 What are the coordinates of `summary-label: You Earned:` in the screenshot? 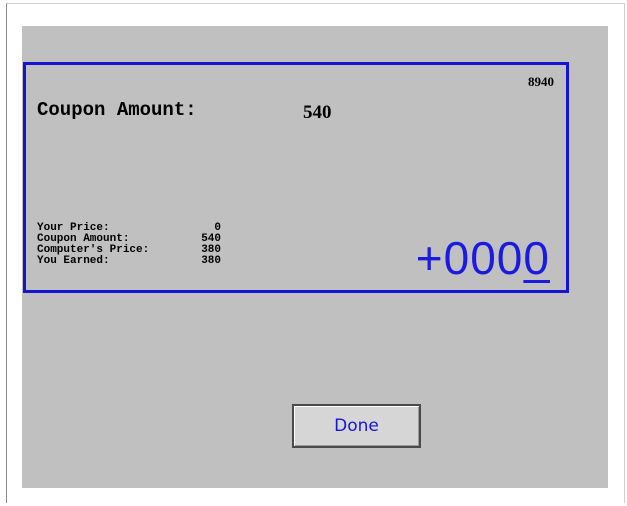 It's located at (73, 261).